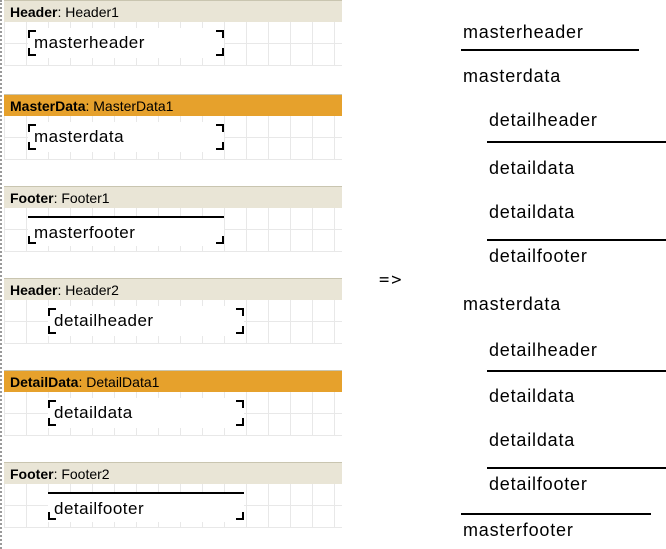 Image resolution: width=666 pixels, height=549 pixels. Describe the element at coordinates (523, 32) in the screenshot. I see `preview-row: masterheader` at that location.